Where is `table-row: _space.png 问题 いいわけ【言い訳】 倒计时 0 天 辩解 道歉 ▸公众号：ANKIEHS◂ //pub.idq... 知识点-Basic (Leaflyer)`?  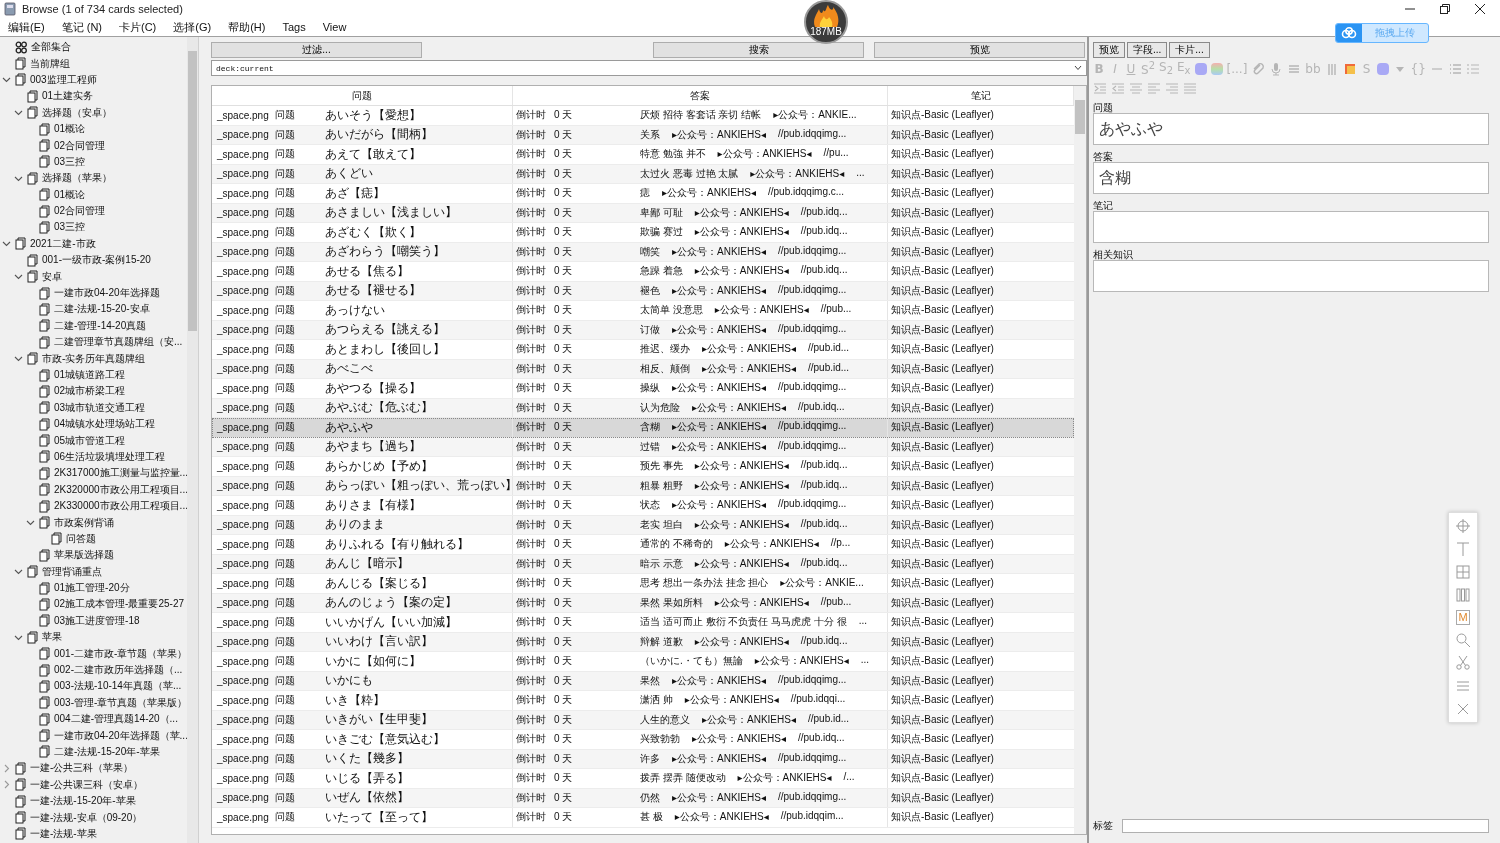
table-row: _space.png 问题 いいわけ【言い訳】 倒计时 0 天 辩解 道歉 ▸公众号：ANKIEHS◂ //pub.idq... 知识点-Basic (Leaflyer) is located at coordinates (643, 642).